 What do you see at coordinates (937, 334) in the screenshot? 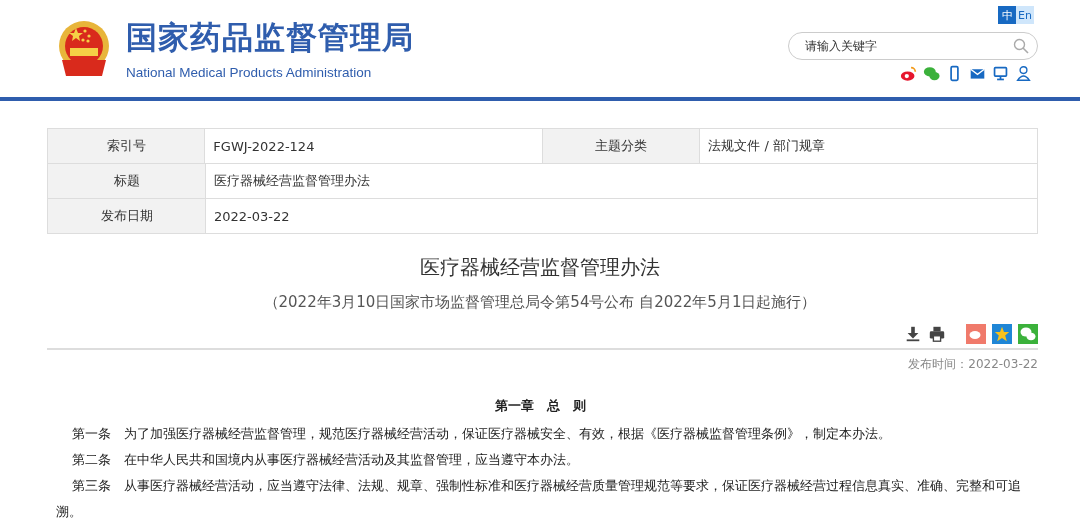
I see `print-icon` at bounding box center [937, 334].